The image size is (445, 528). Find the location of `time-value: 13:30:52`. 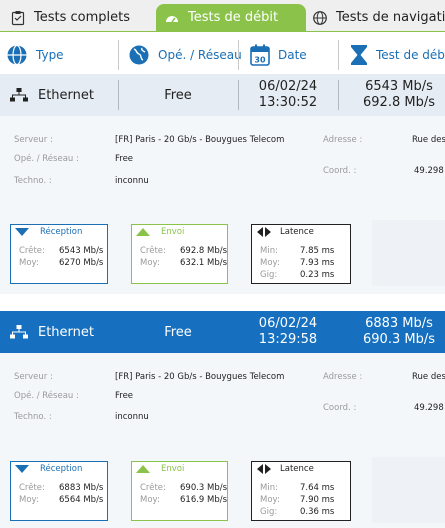

time-value: 13:30:52 is located at coordinates (288, 102).